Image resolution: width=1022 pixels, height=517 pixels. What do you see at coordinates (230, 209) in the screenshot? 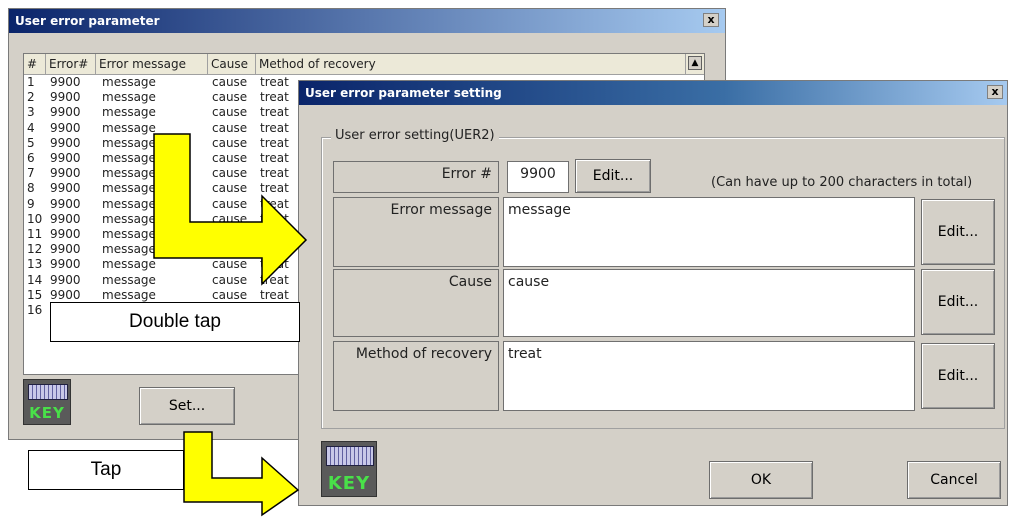
I see `double-tap-arrow-icon` at bounding box center [230, 209].